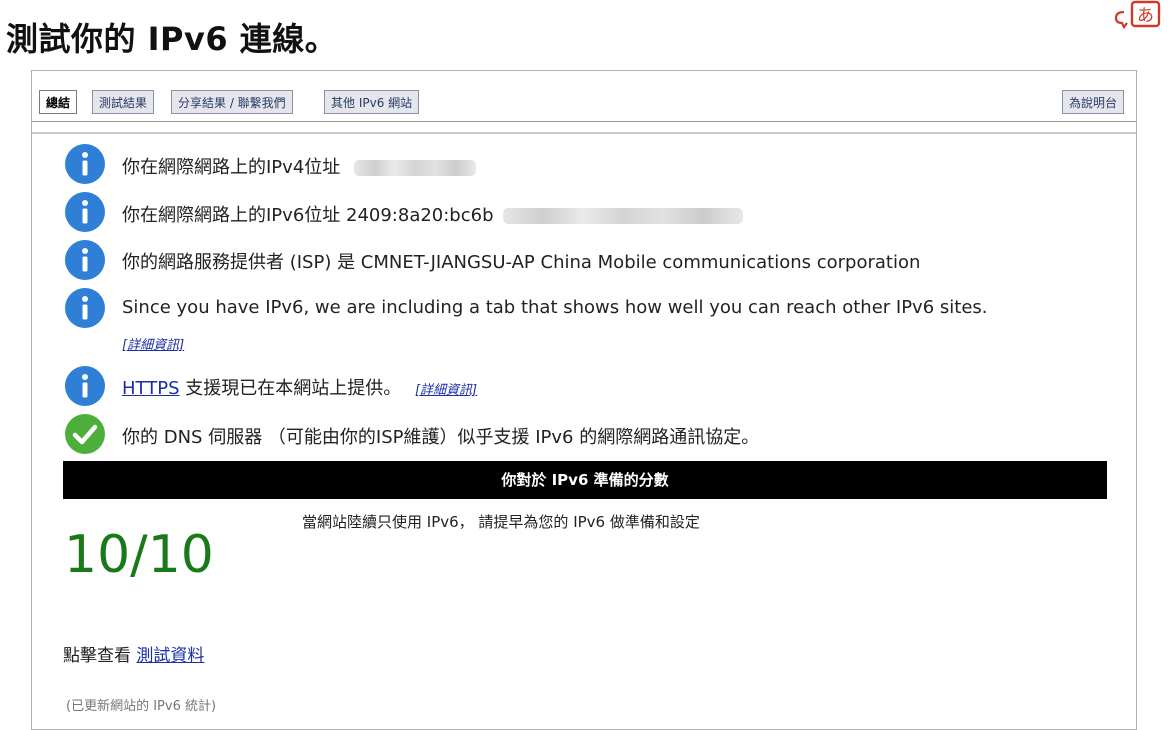 The height and width of the screenshot is (730, 1173). I want to click on ipv6-tab-more-row: [詳細資訊], so click(153, 343).